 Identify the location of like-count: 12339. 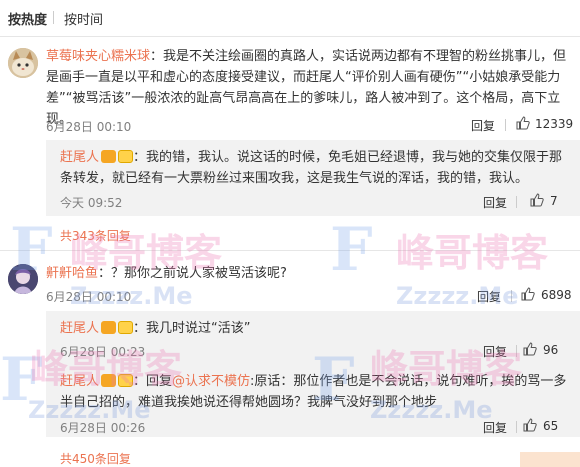
(554, 124).